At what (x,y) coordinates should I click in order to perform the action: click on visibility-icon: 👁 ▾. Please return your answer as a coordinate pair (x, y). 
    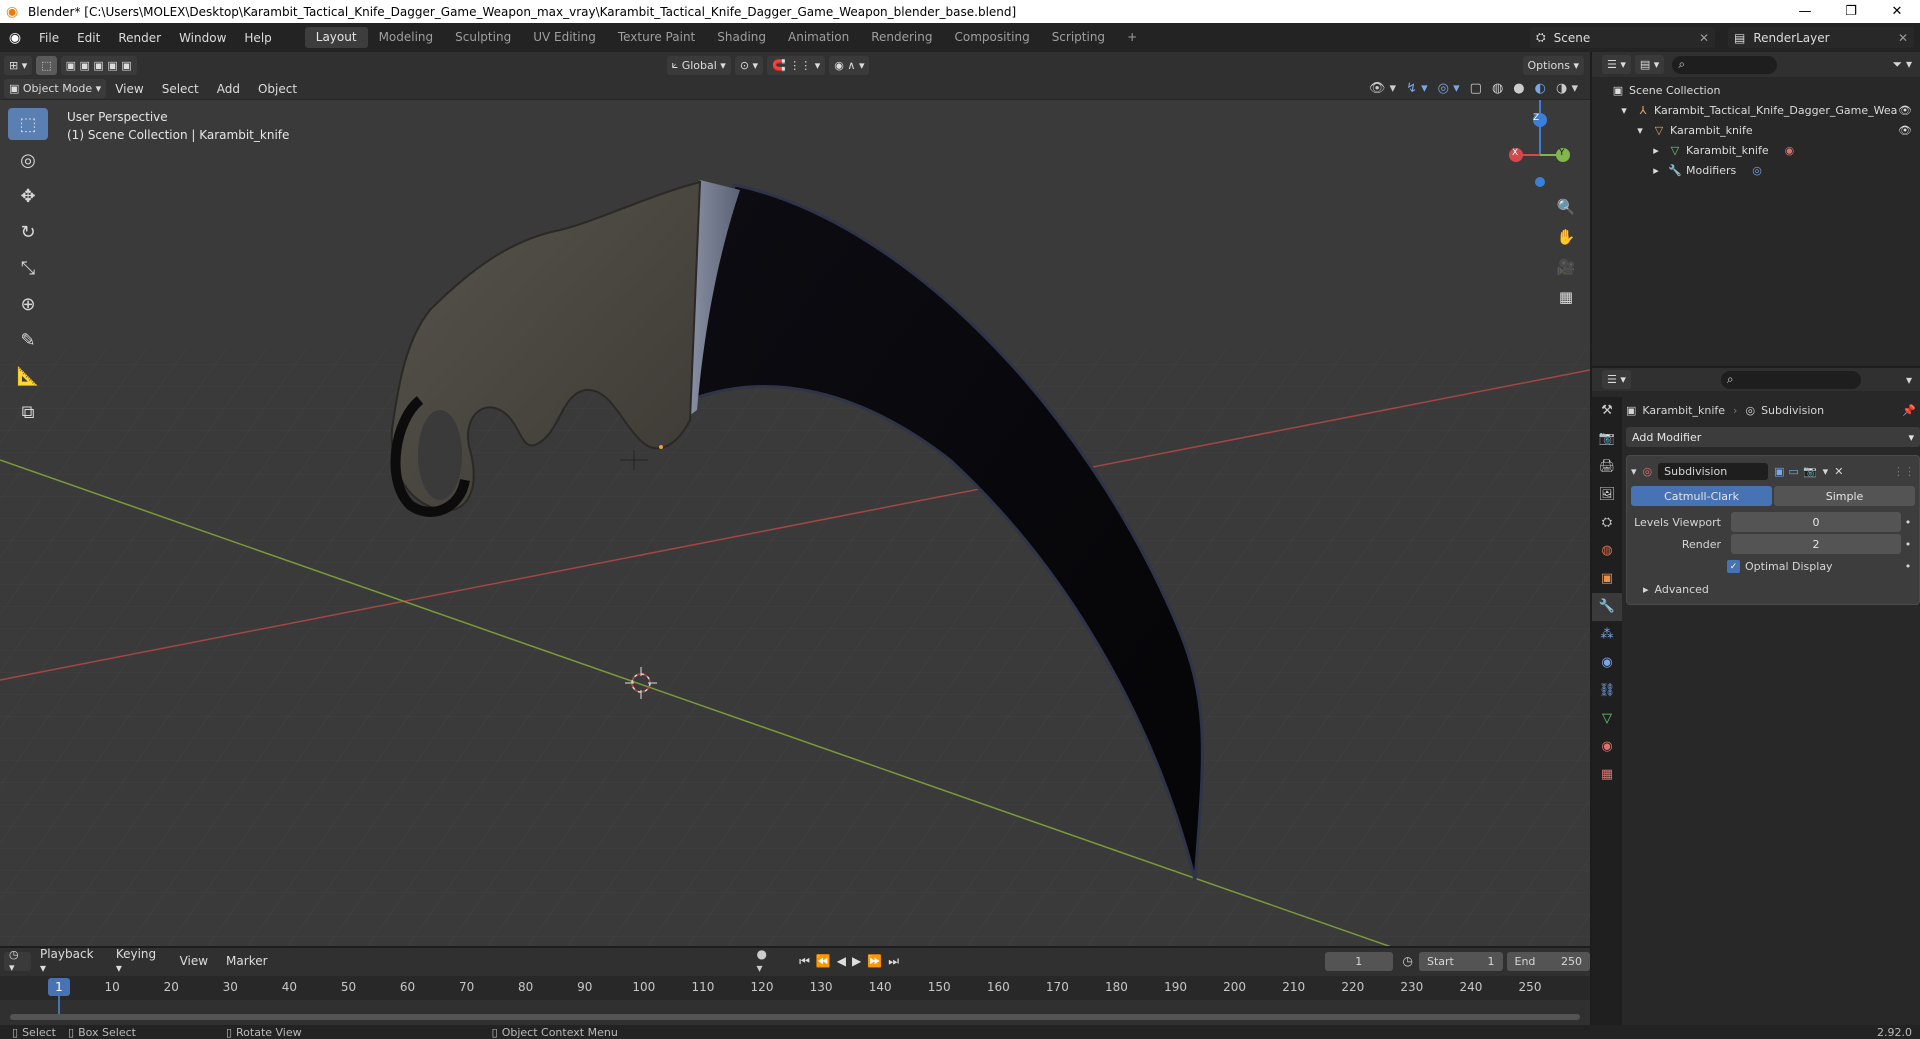
    Looking at the image, I should click on (1382, 88).